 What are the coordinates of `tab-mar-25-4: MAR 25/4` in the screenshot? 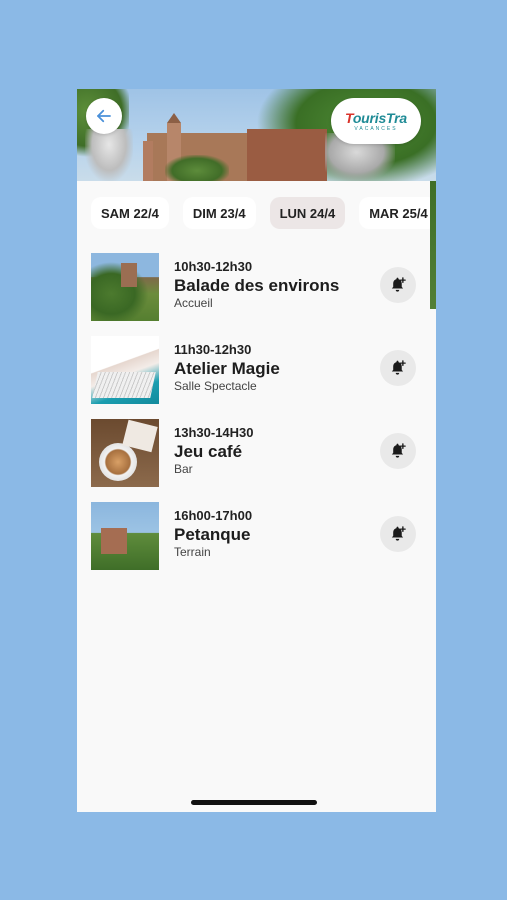 It's located at (394, 213).